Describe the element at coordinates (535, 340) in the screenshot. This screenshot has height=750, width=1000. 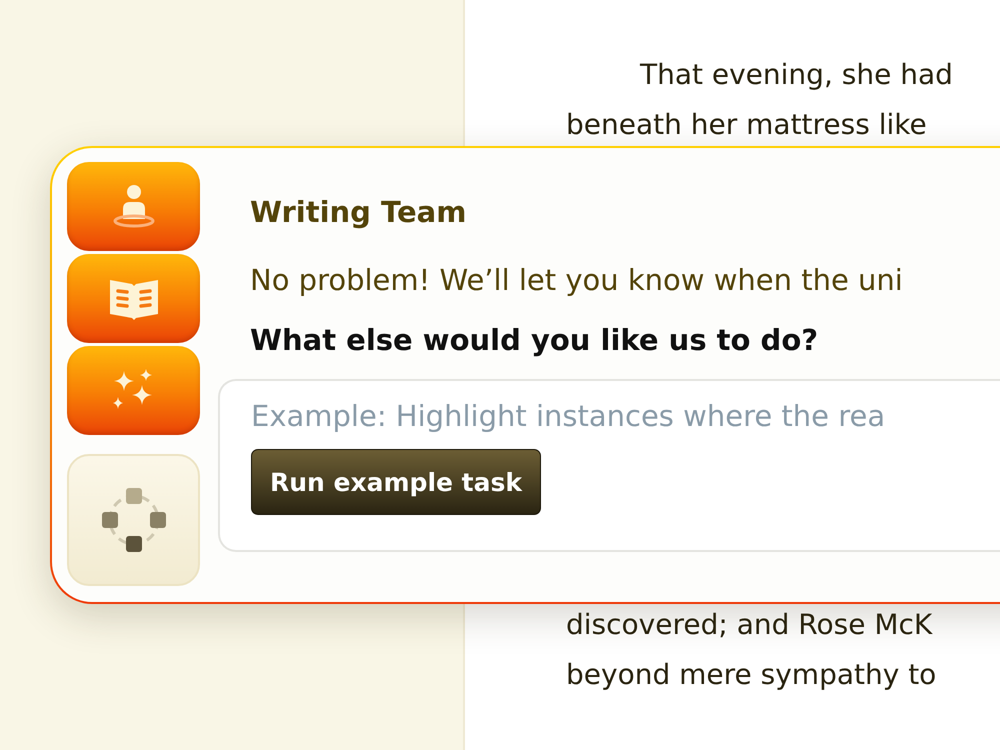
I see `prompt-question: What else would you like us to do?` at that location.